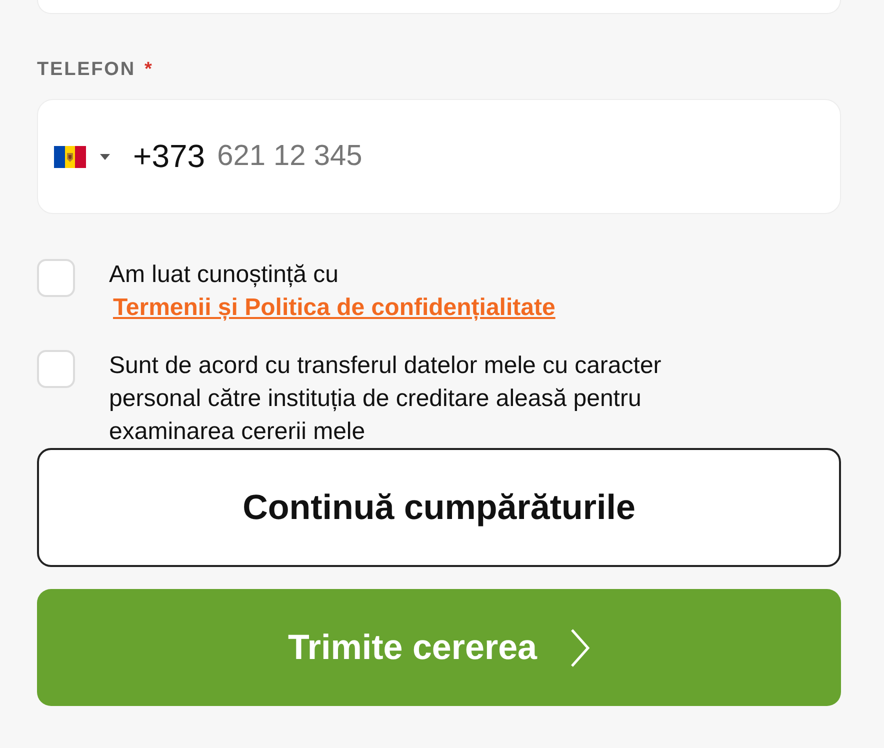  I want to click on required-mark: *, so click(148, 70).